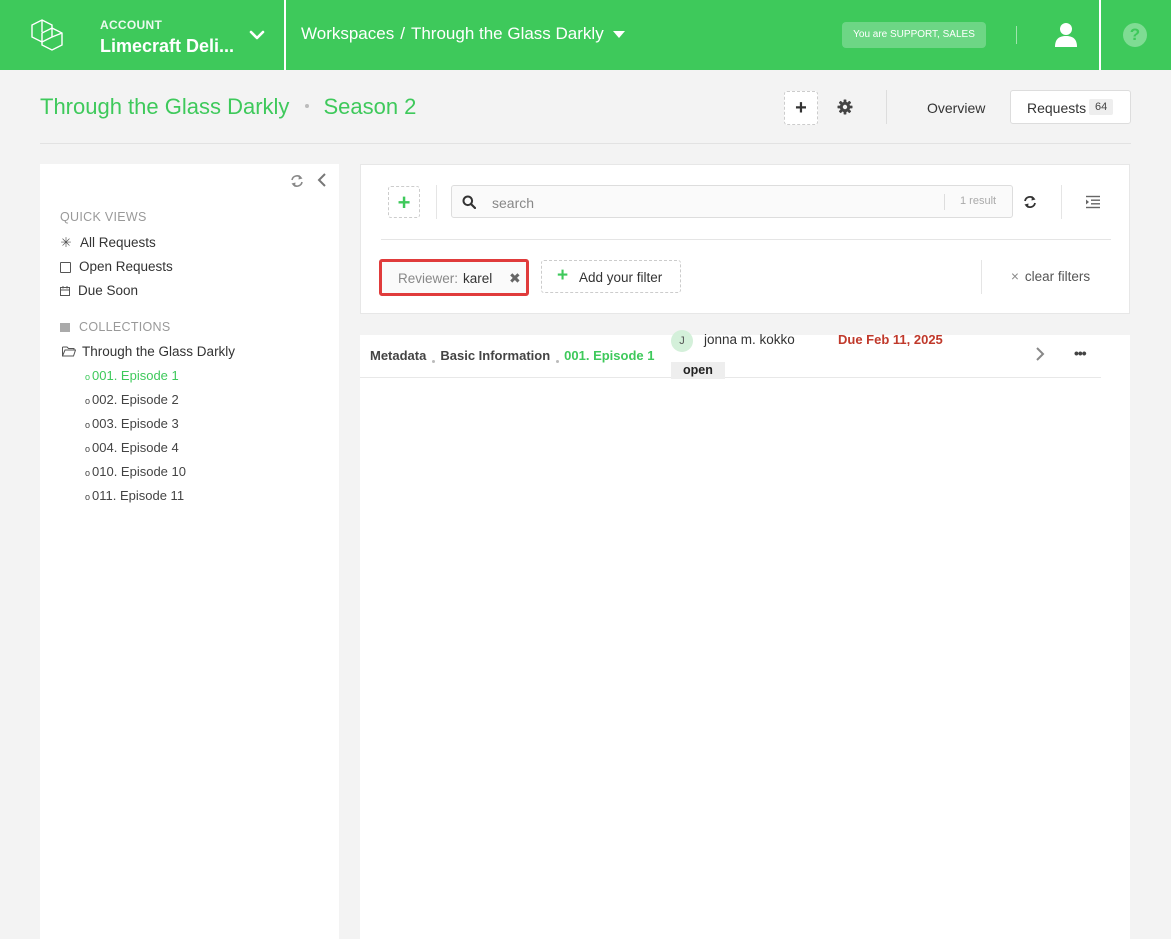  What do you see at coordinates (1093, 202) in the screenshot?
I see `list-indent-icon` at bounding box center [1093, 202].